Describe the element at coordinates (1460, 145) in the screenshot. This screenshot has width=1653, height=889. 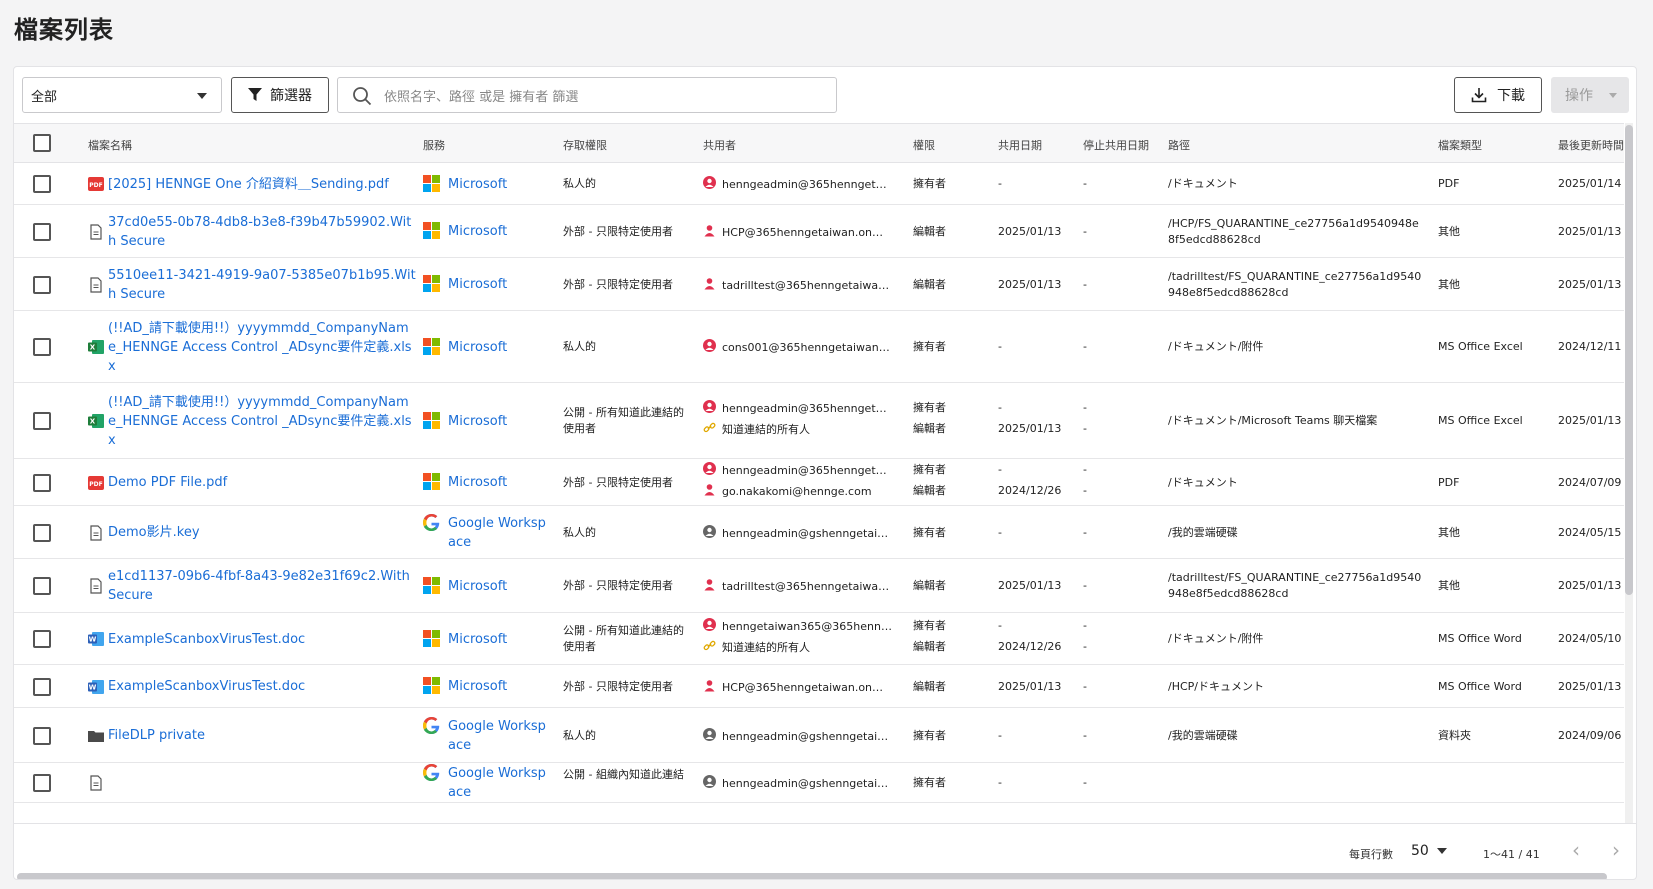
I see `column-header-type: 檔案類型` at that location.